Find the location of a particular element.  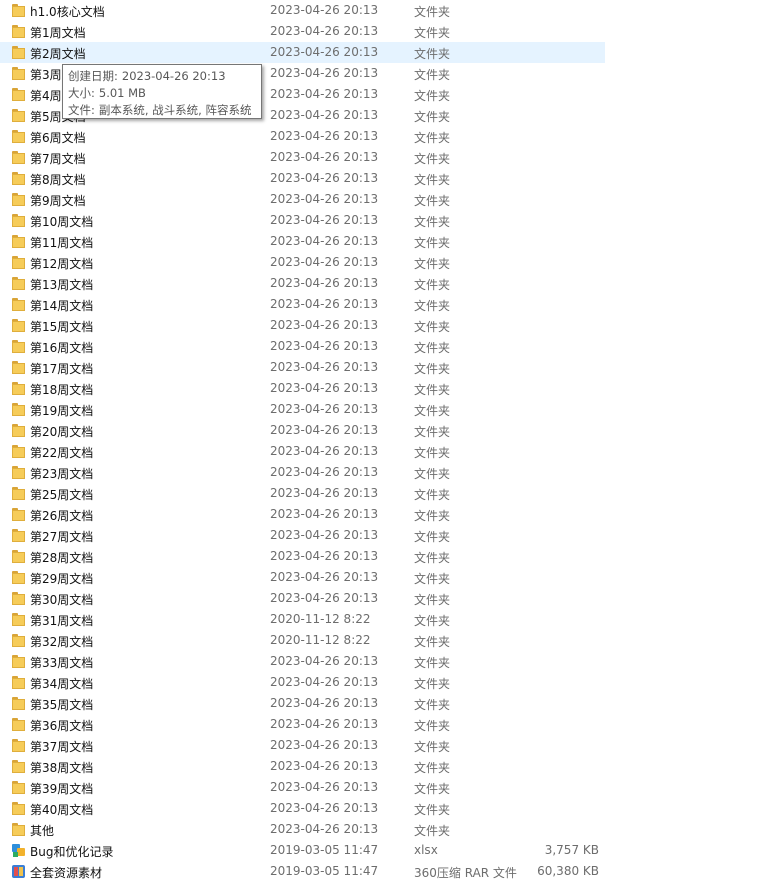

file-row: 第38周文档 2023-04-26 20:13 文件夹 is located at coordinates (302, 766).